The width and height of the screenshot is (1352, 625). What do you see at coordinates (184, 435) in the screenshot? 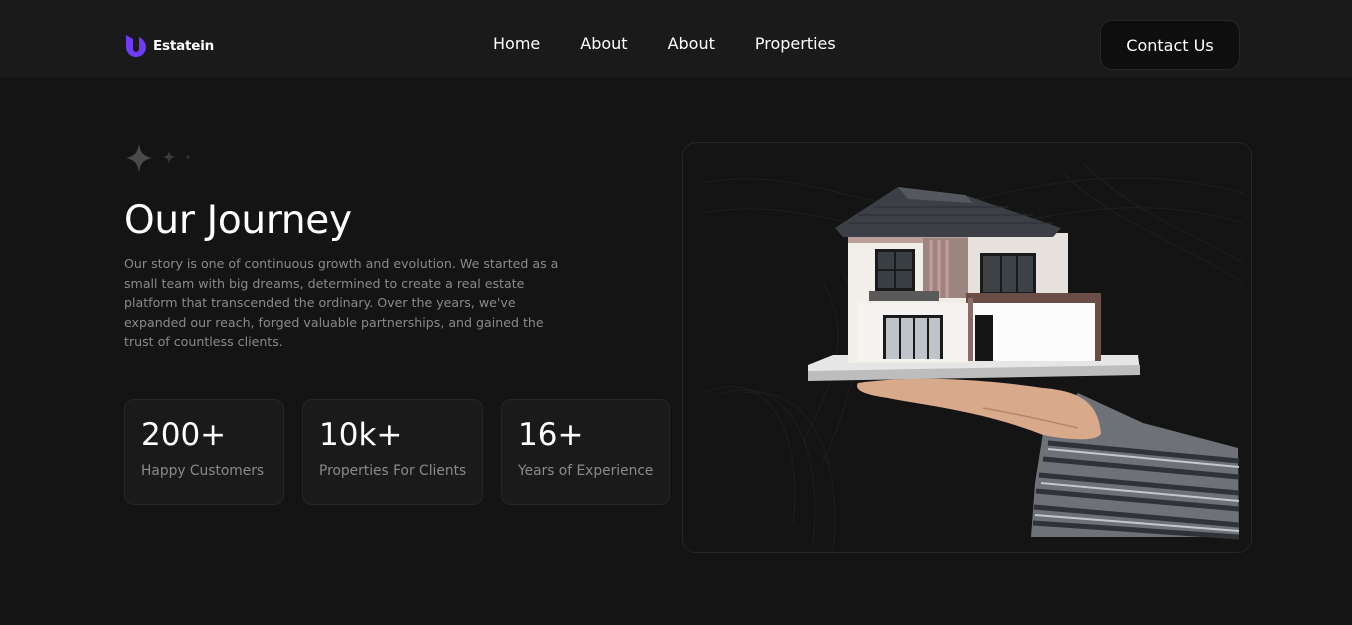
I see `stat-value: 200+` at bounding box center [184, 435].